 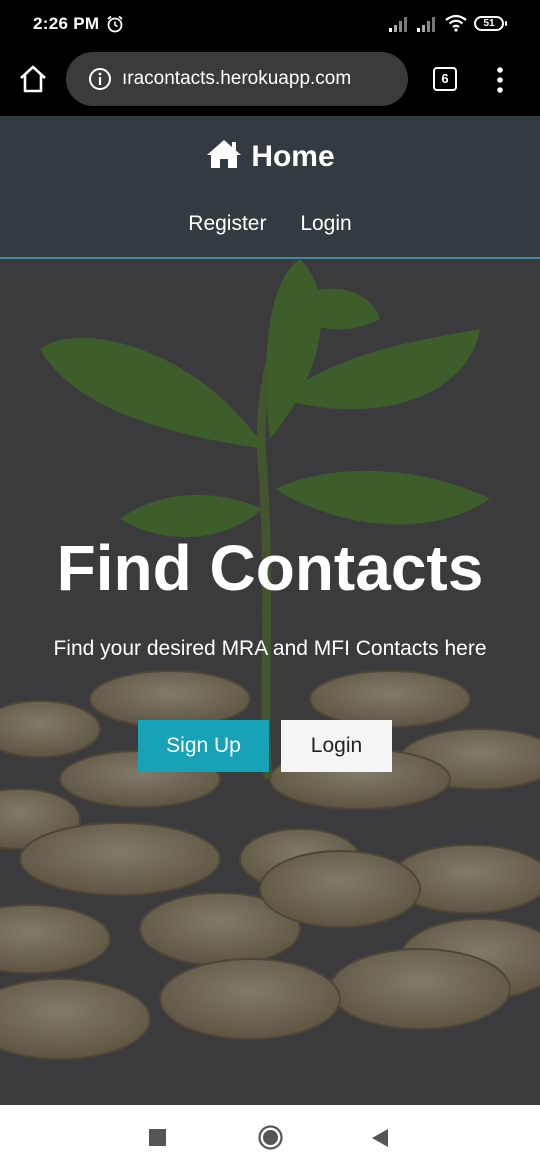 What do you see at coordinates (203, 746) in the screenshot?
I see `sign-up-button: Sign Up` at bounding box center [203, 746].